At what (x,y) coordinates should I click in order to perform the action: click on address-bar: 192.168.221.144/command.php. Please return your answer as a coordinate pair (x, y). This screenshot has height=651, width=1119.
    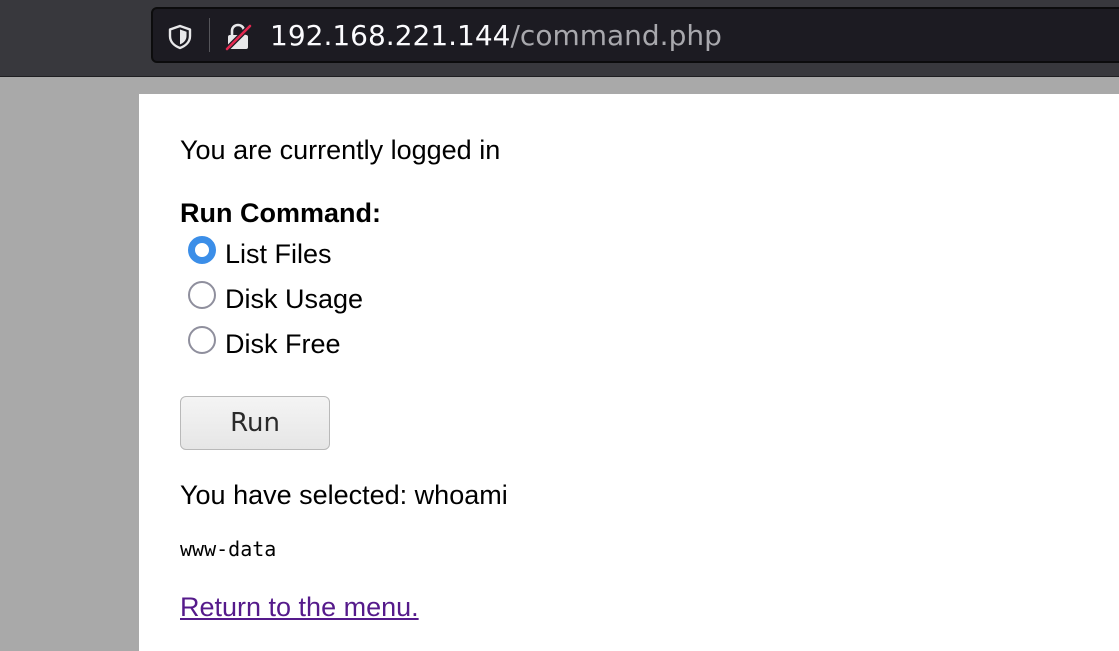
    Looking at the image, I should click on (635, 35).